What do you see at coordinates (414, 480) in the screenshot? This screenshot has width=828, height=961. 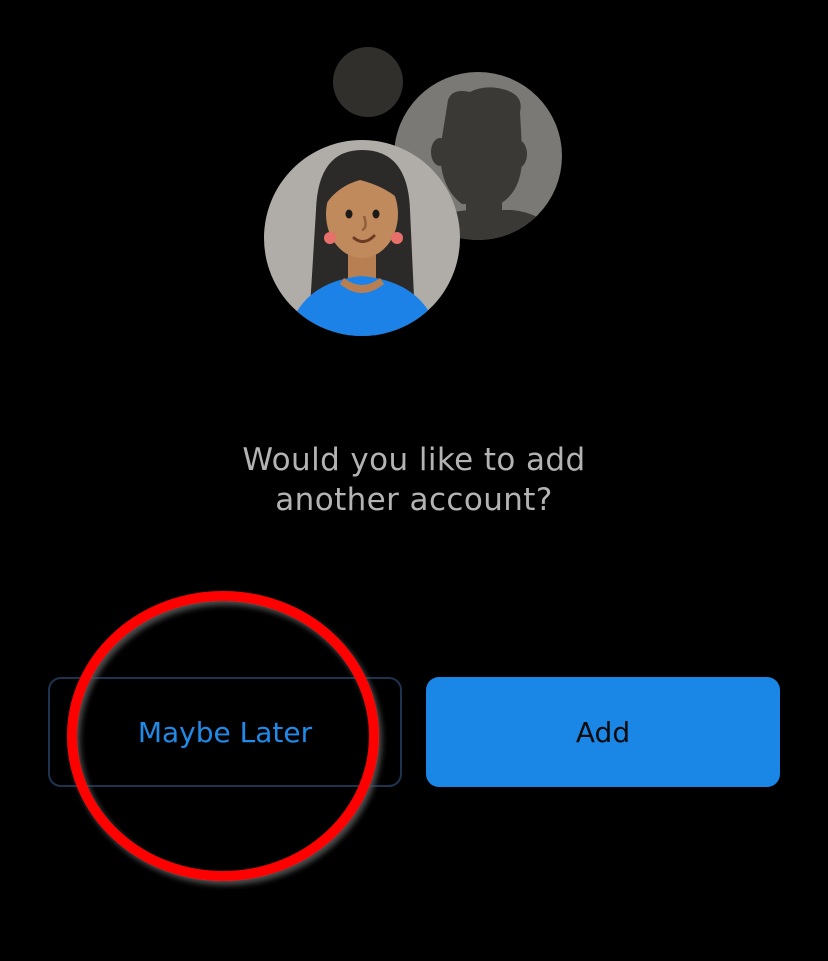 I see `add-account-prompt: Would you like to add another account?` at bounding box center [414, 480].